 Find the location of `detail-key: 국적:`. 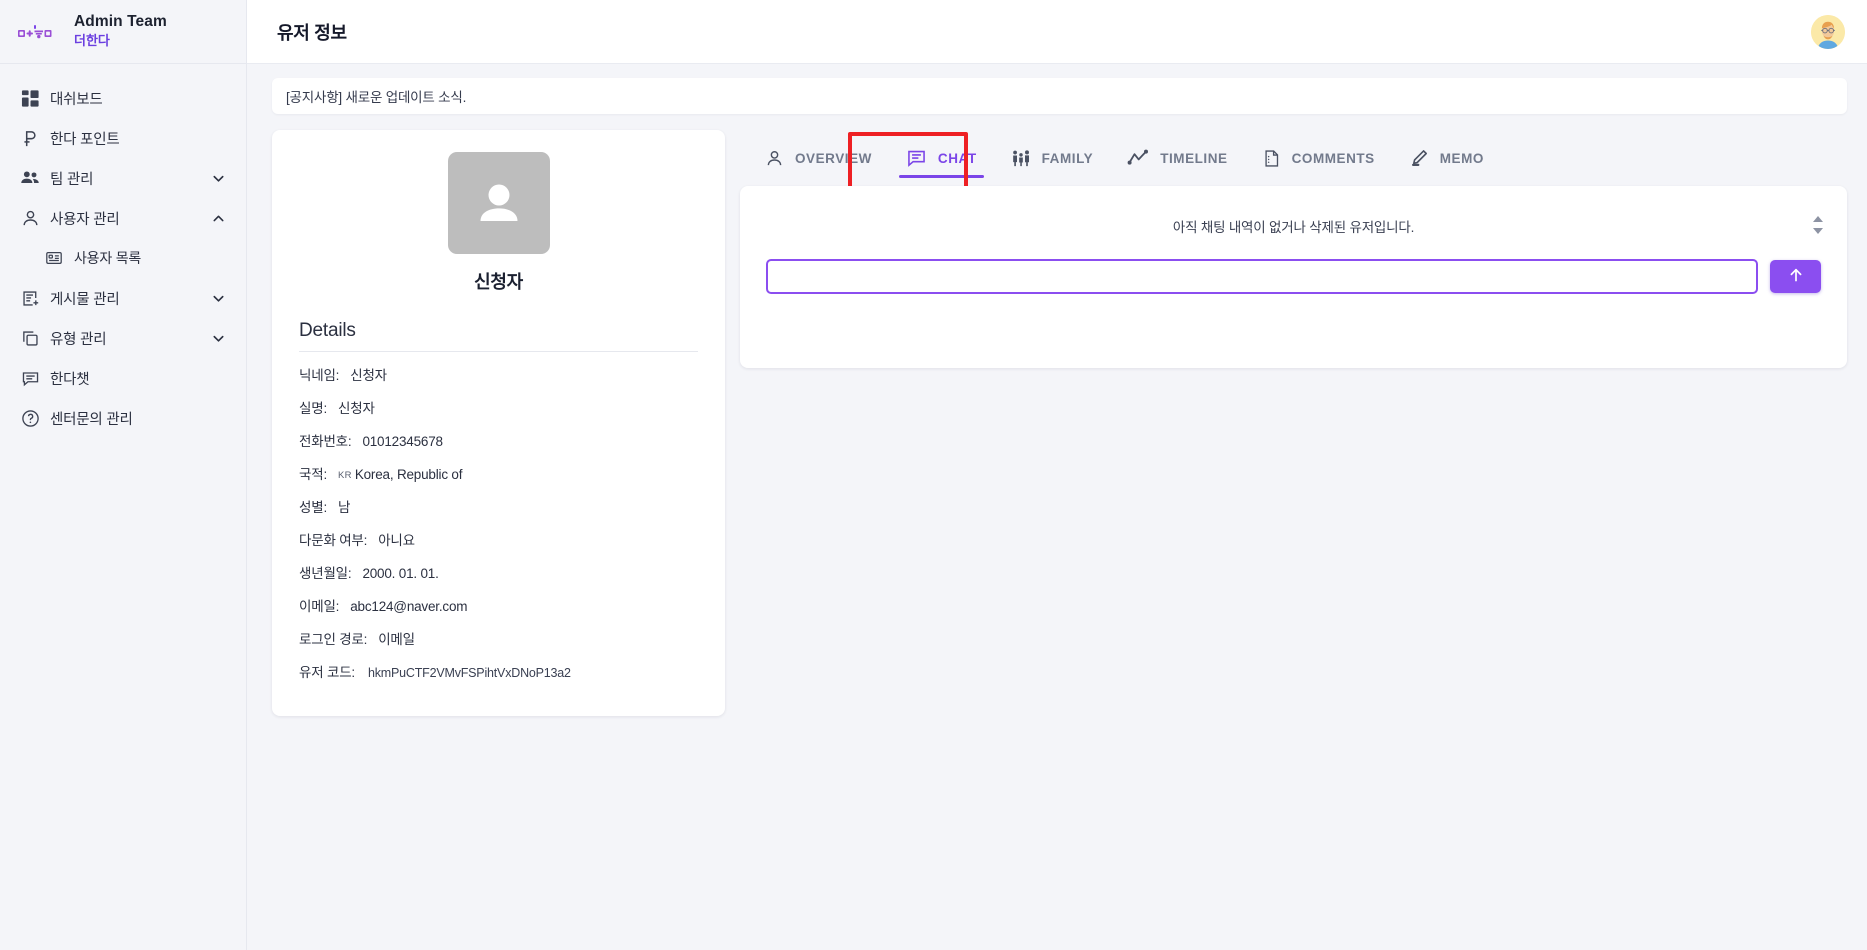

detail-key: 국적: is located at coordinates (313, 474).